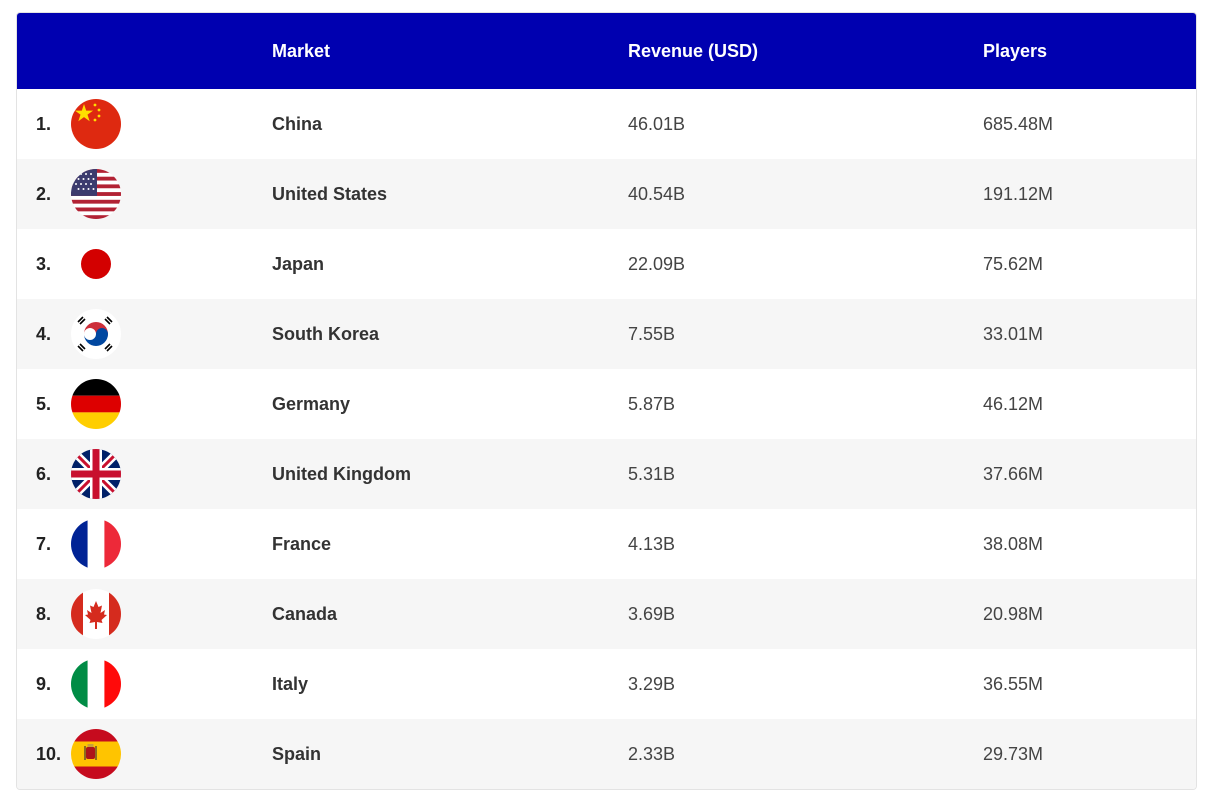 The width and height of the screenshot is (1215, 810). Describe the element at coordinates (290, 683) in the screenshot. I see `market-name: Italy` at that location.